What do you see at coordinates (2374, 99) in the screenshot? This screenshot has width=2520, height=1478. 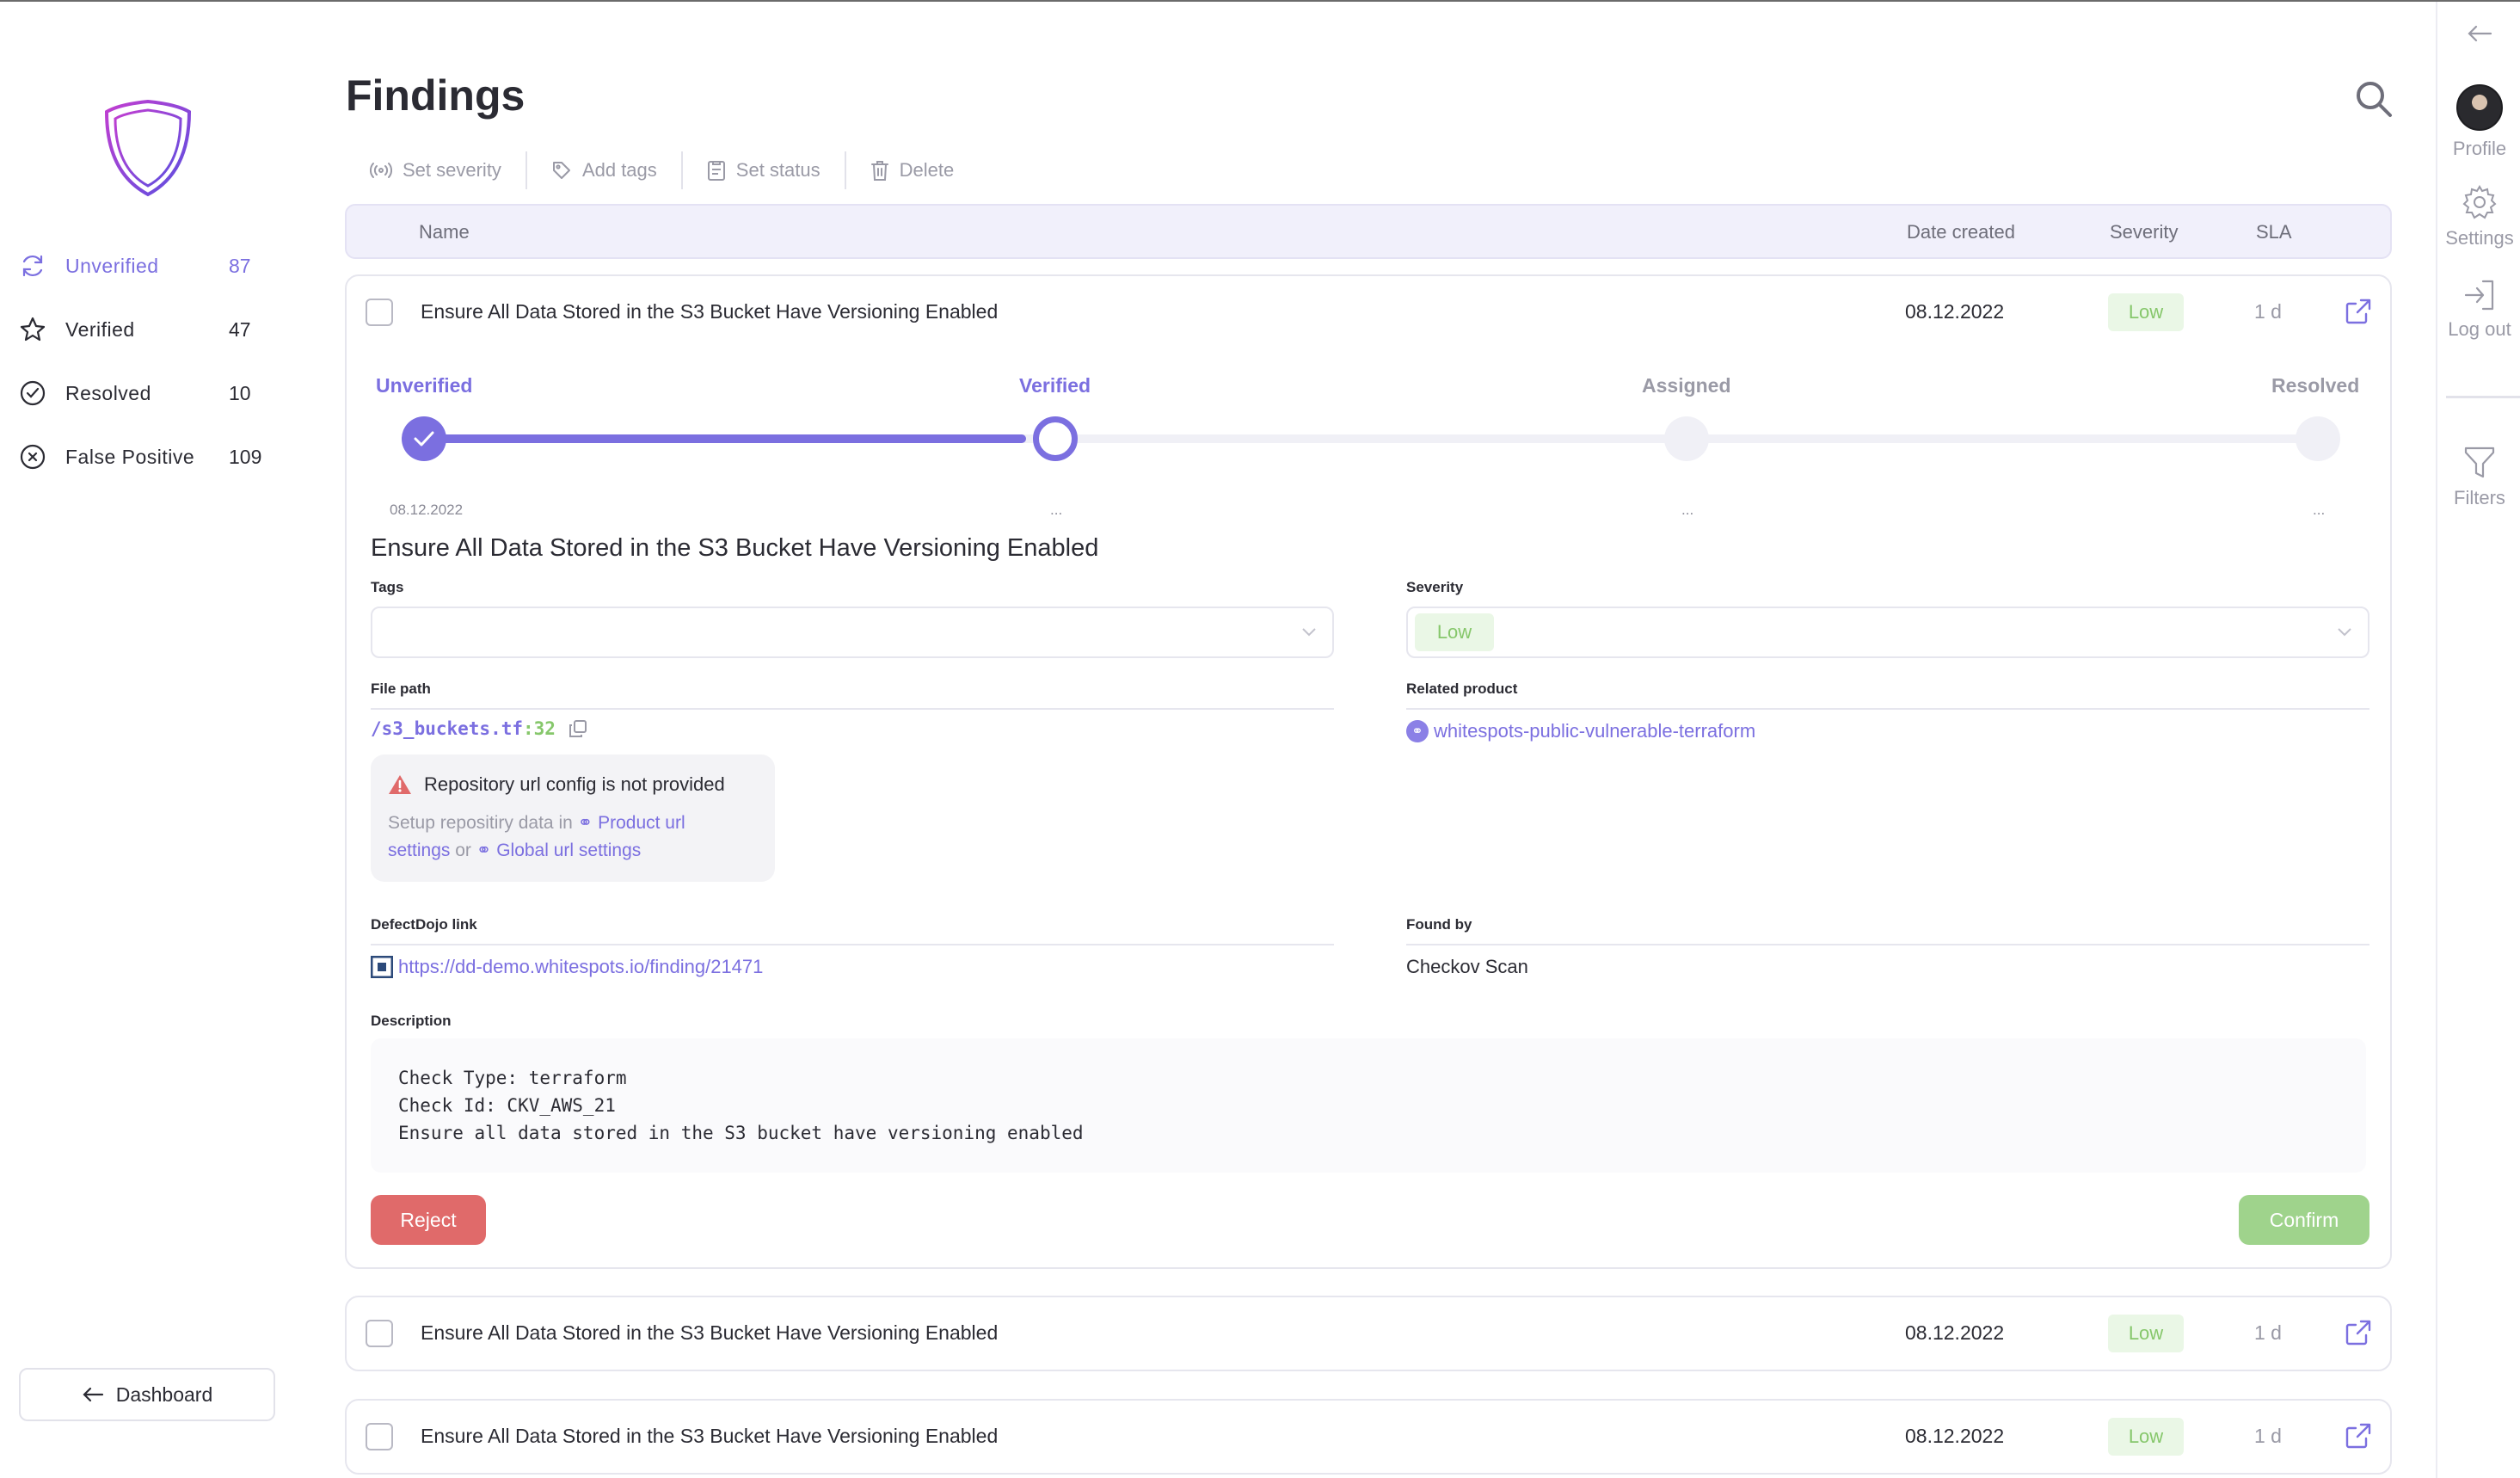 I see `search-icon` at bounding box center [2374, 99].